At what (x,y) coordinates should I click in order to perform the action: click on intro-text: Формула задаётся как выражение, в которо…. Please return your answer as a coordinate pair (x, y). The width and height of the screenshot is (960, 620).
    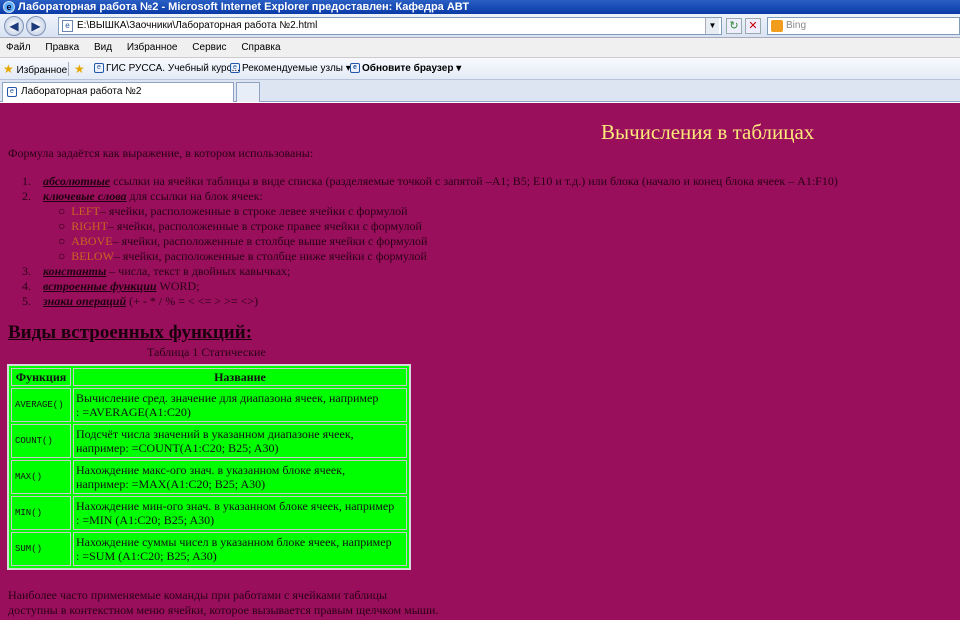
    Looking at the image, I should click on (161, 153).